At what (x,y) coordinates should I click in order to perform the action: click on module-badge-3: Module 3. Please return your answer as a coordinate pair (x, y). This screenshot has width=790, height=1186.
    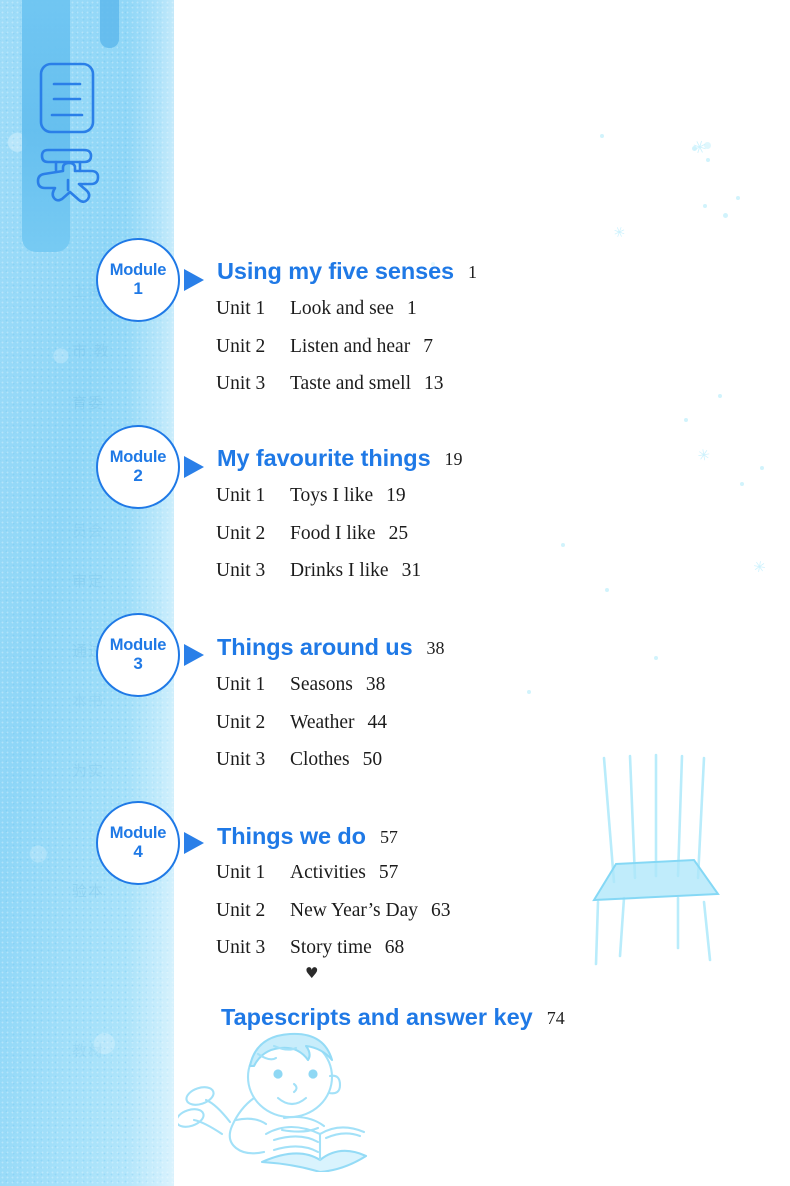
    Looking at the image, I should click on (138, 655).